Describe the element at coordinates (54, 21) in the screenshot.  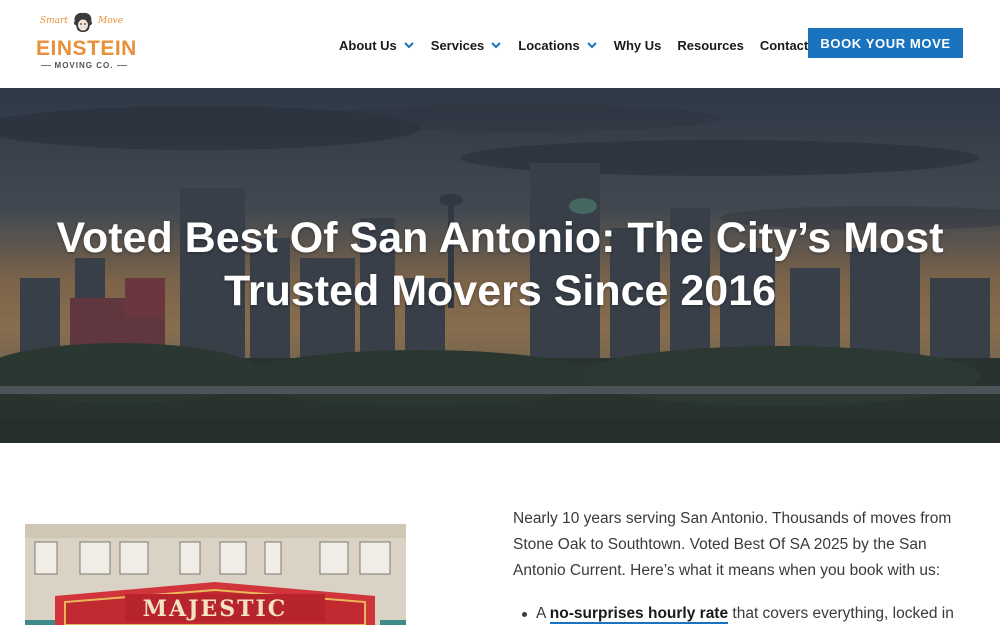
I see `logo-tagline-left: Smart` at that location.